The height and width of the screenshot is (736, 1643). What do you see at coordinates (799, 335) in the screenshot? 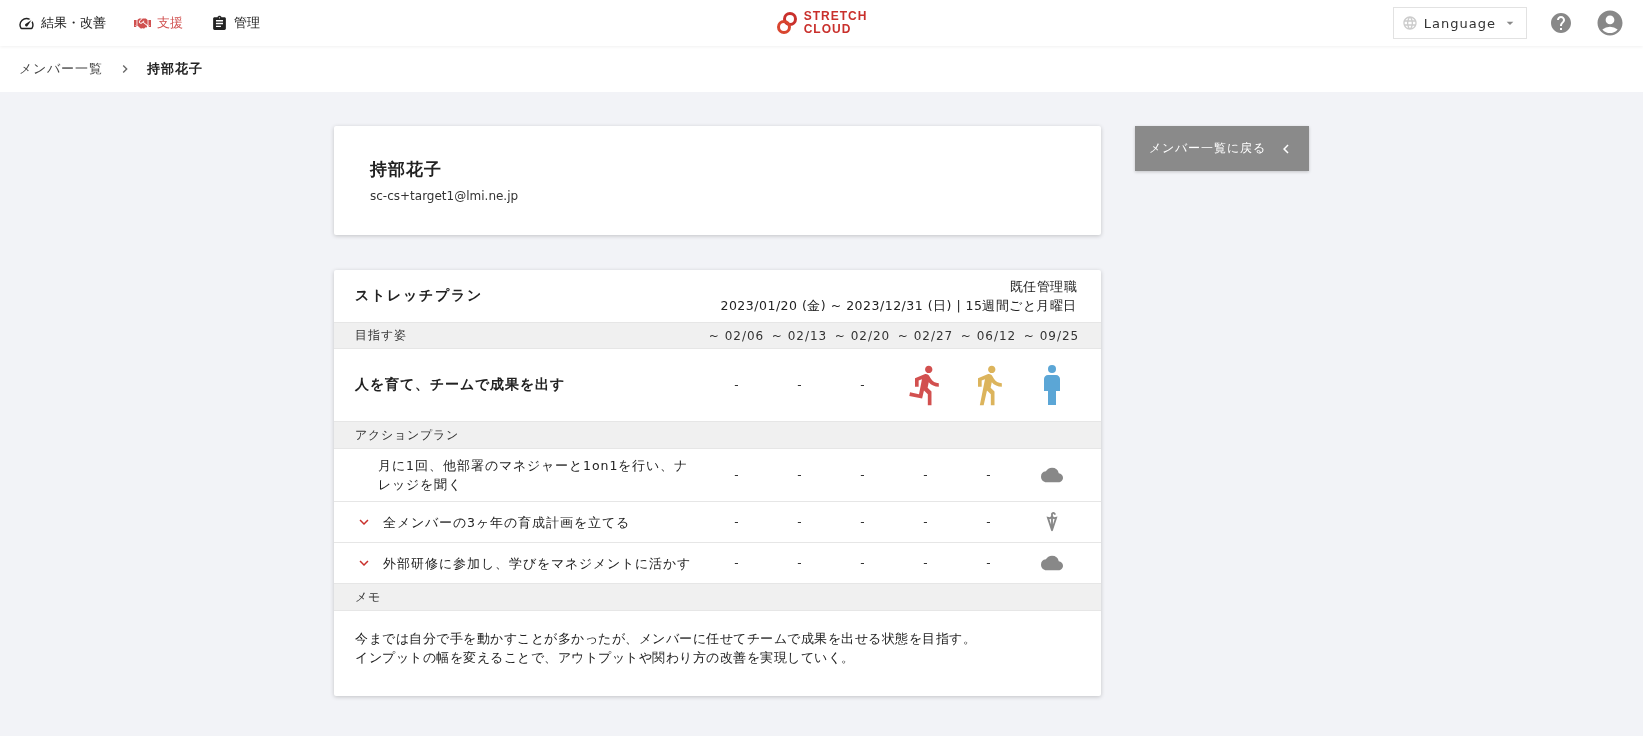
I see `column-header: ~ 02/13` at bounding box center [799, 335].